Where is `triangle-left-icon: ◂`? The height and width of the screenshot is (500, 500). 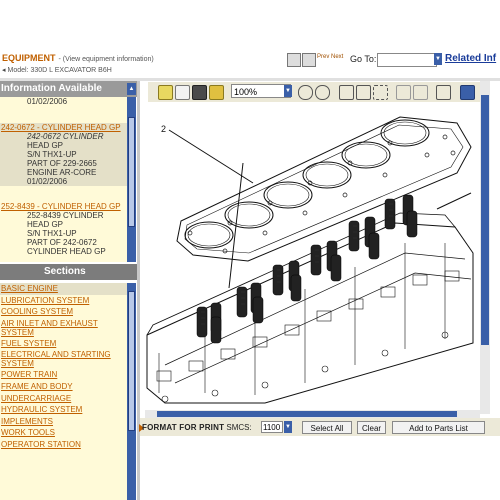 triangle-left-icon: ◂ is located at coordinates (4, 70).